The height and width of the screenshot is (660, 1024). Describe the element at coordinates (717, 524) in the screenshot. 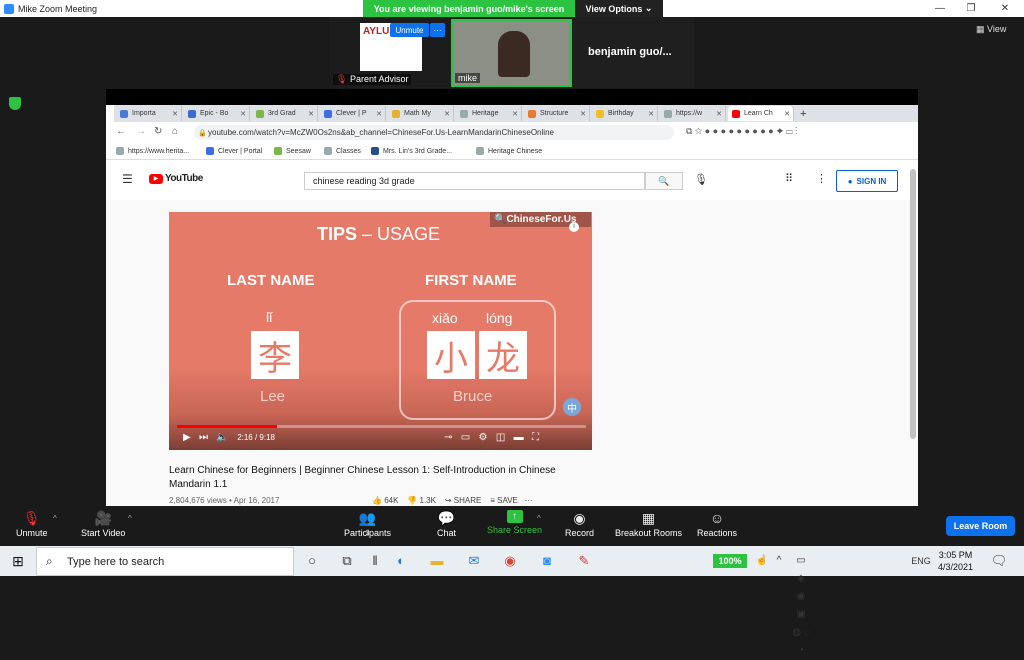

I see `reactions-button: ☺ Reactions` at that location.